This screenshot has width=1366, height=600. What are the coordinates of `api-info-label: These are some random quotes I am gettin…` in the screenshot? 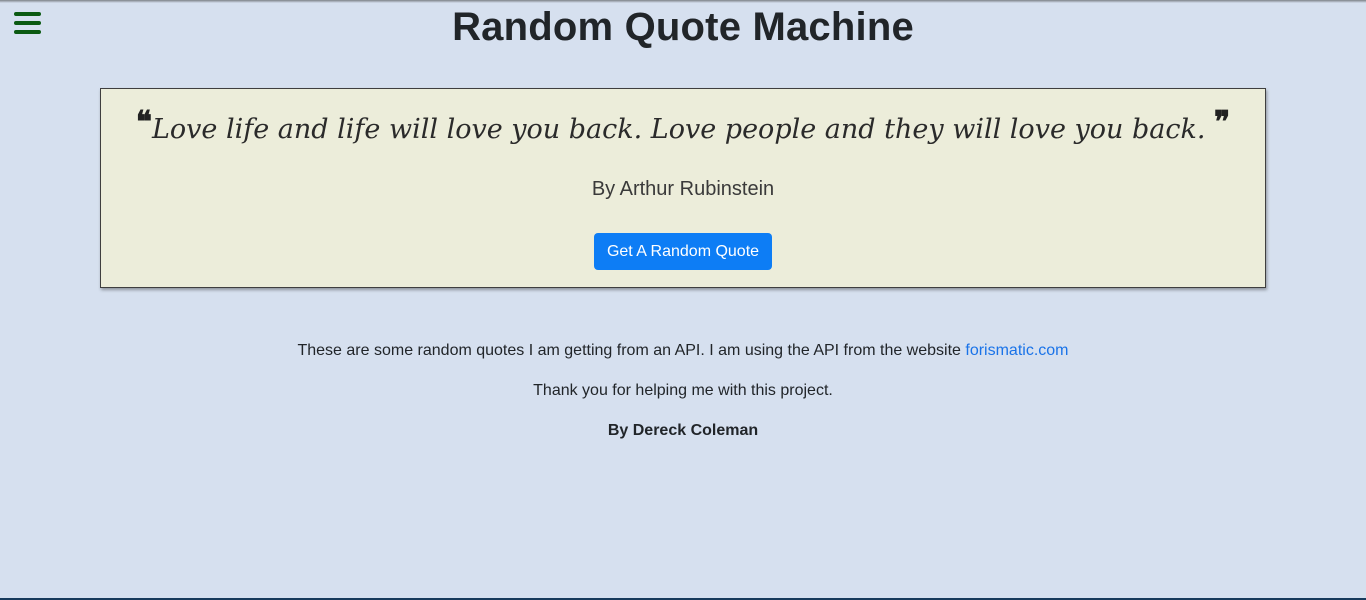 It's located at (631, 350).